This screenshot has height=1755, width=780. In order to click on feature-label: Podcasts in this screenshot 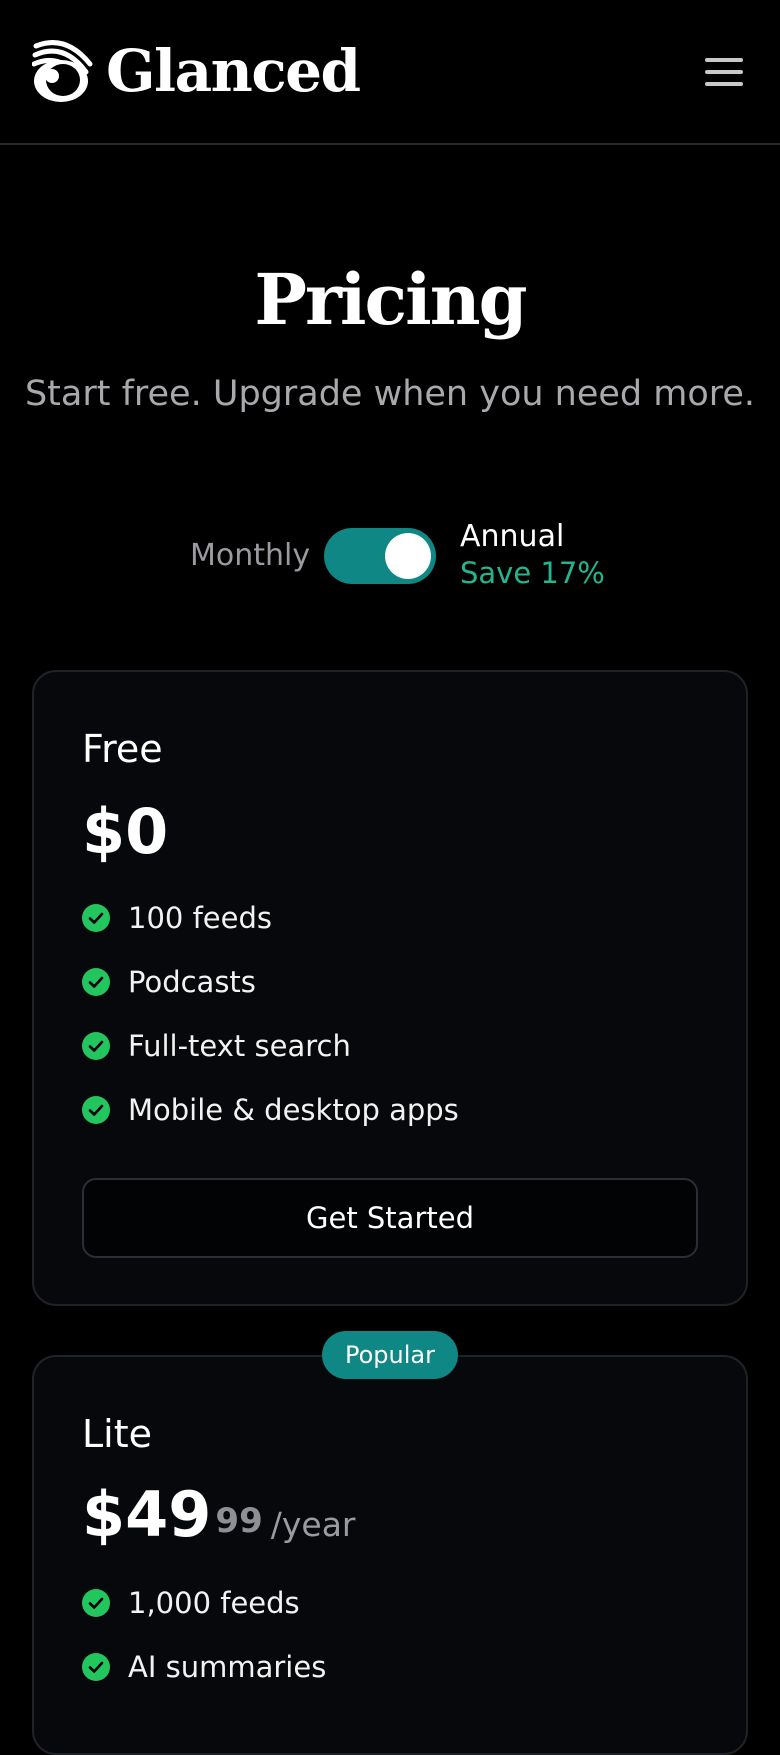, I will do `click(192, 982)`.